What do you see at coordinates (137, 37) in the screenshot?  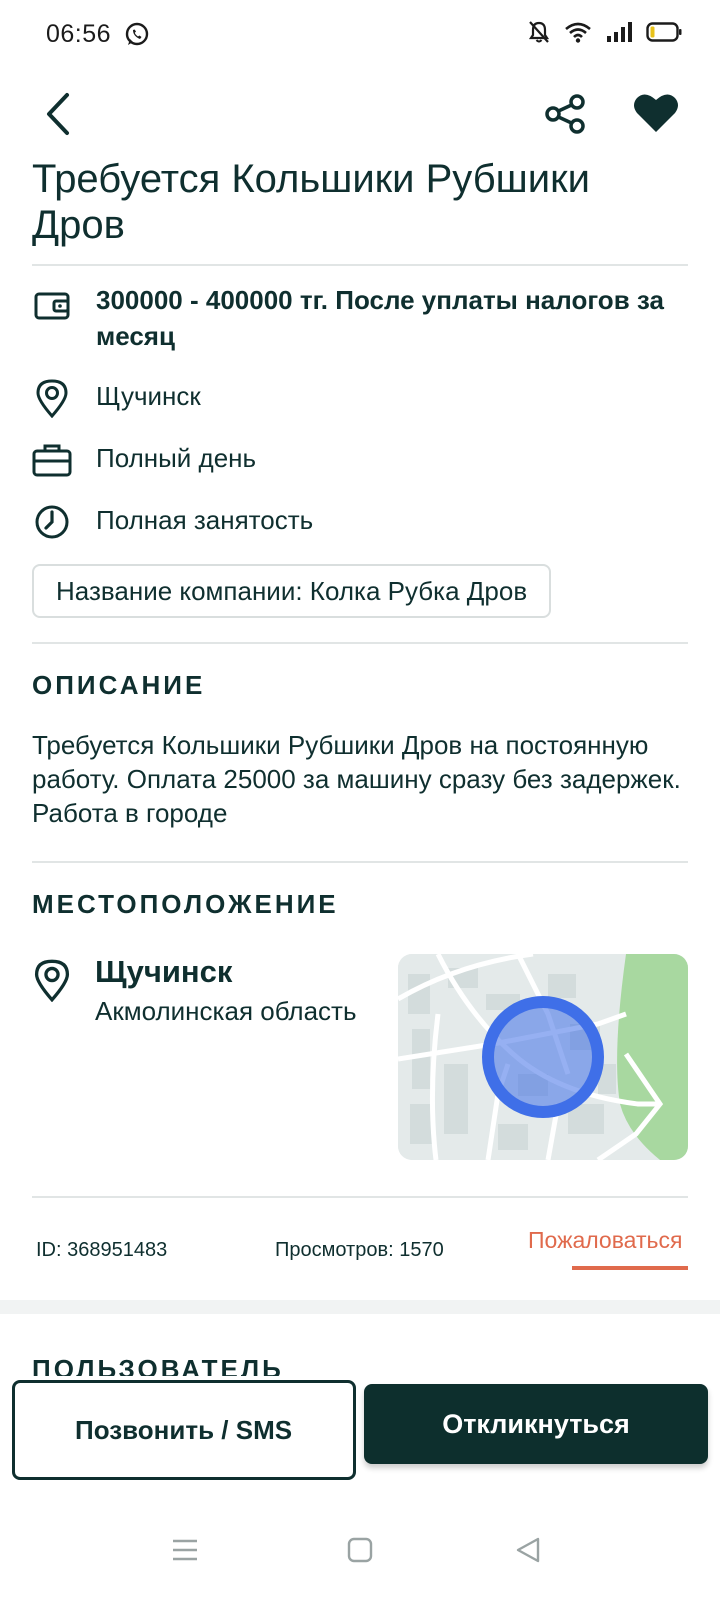 I see `whatsapp-icon` at bounding box center [137, 37].